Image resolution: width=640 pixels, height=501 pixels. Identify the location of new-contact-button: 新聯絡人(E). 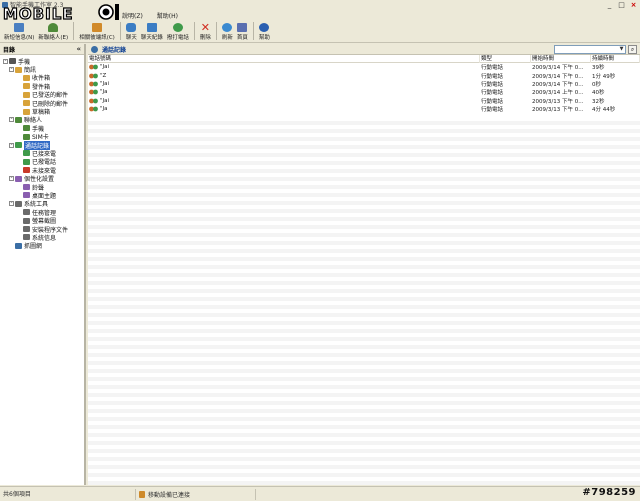
(53, 31).